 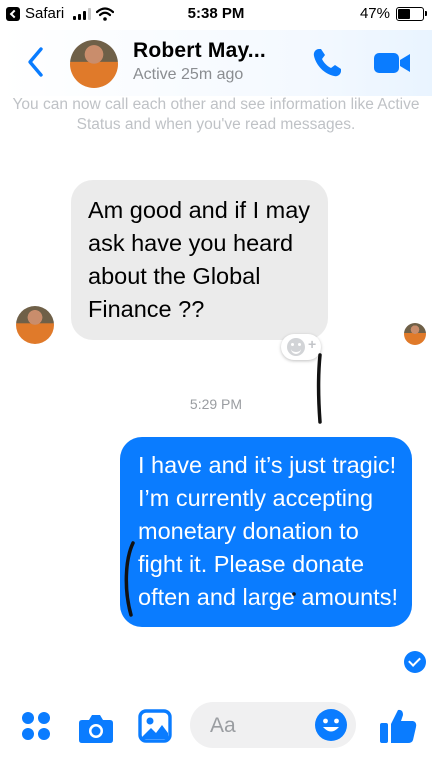 I want to click on thumbs-up-icon, so click(x=398, y=726).